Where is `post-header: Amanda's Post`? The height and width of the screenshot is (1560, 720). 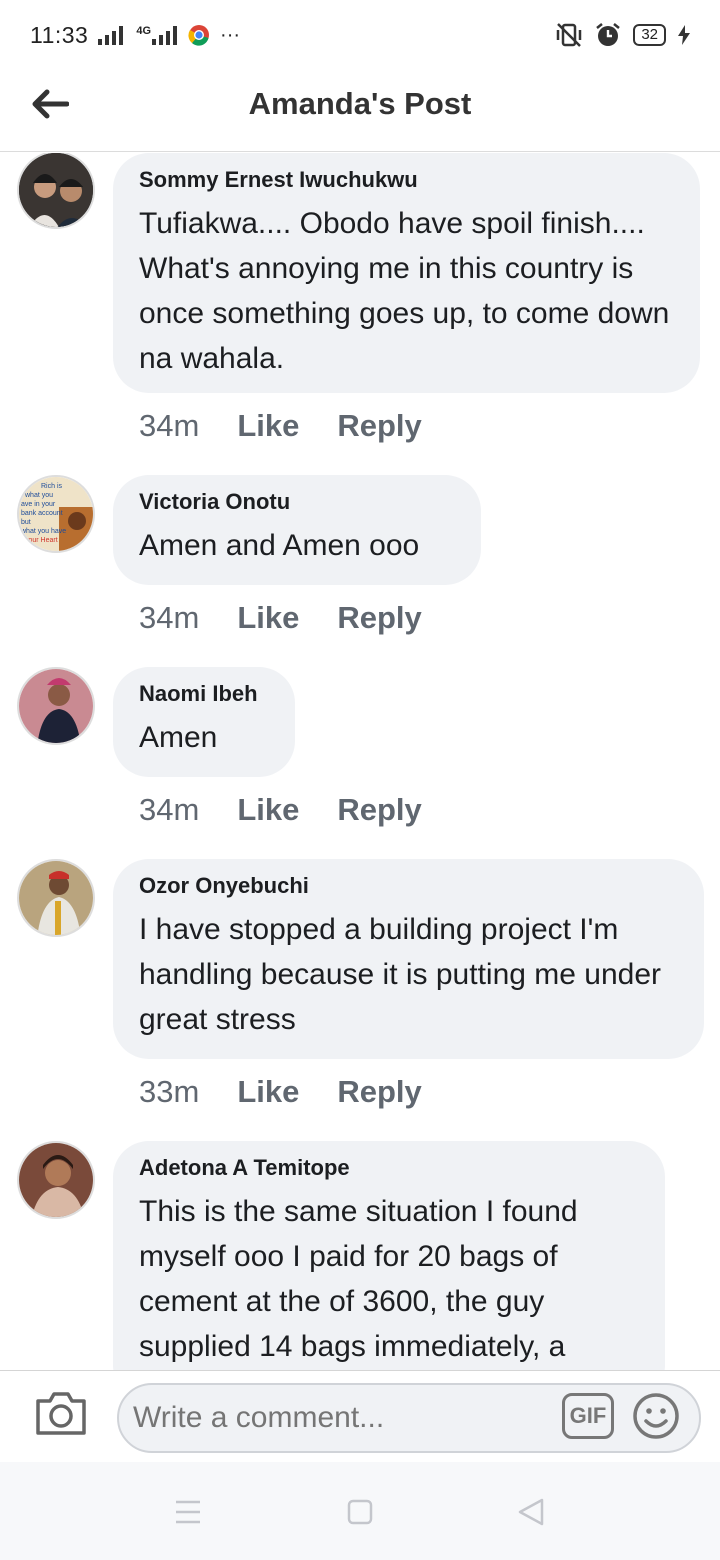 post-header: Amanda's Post is located at coordinates (360, 111).